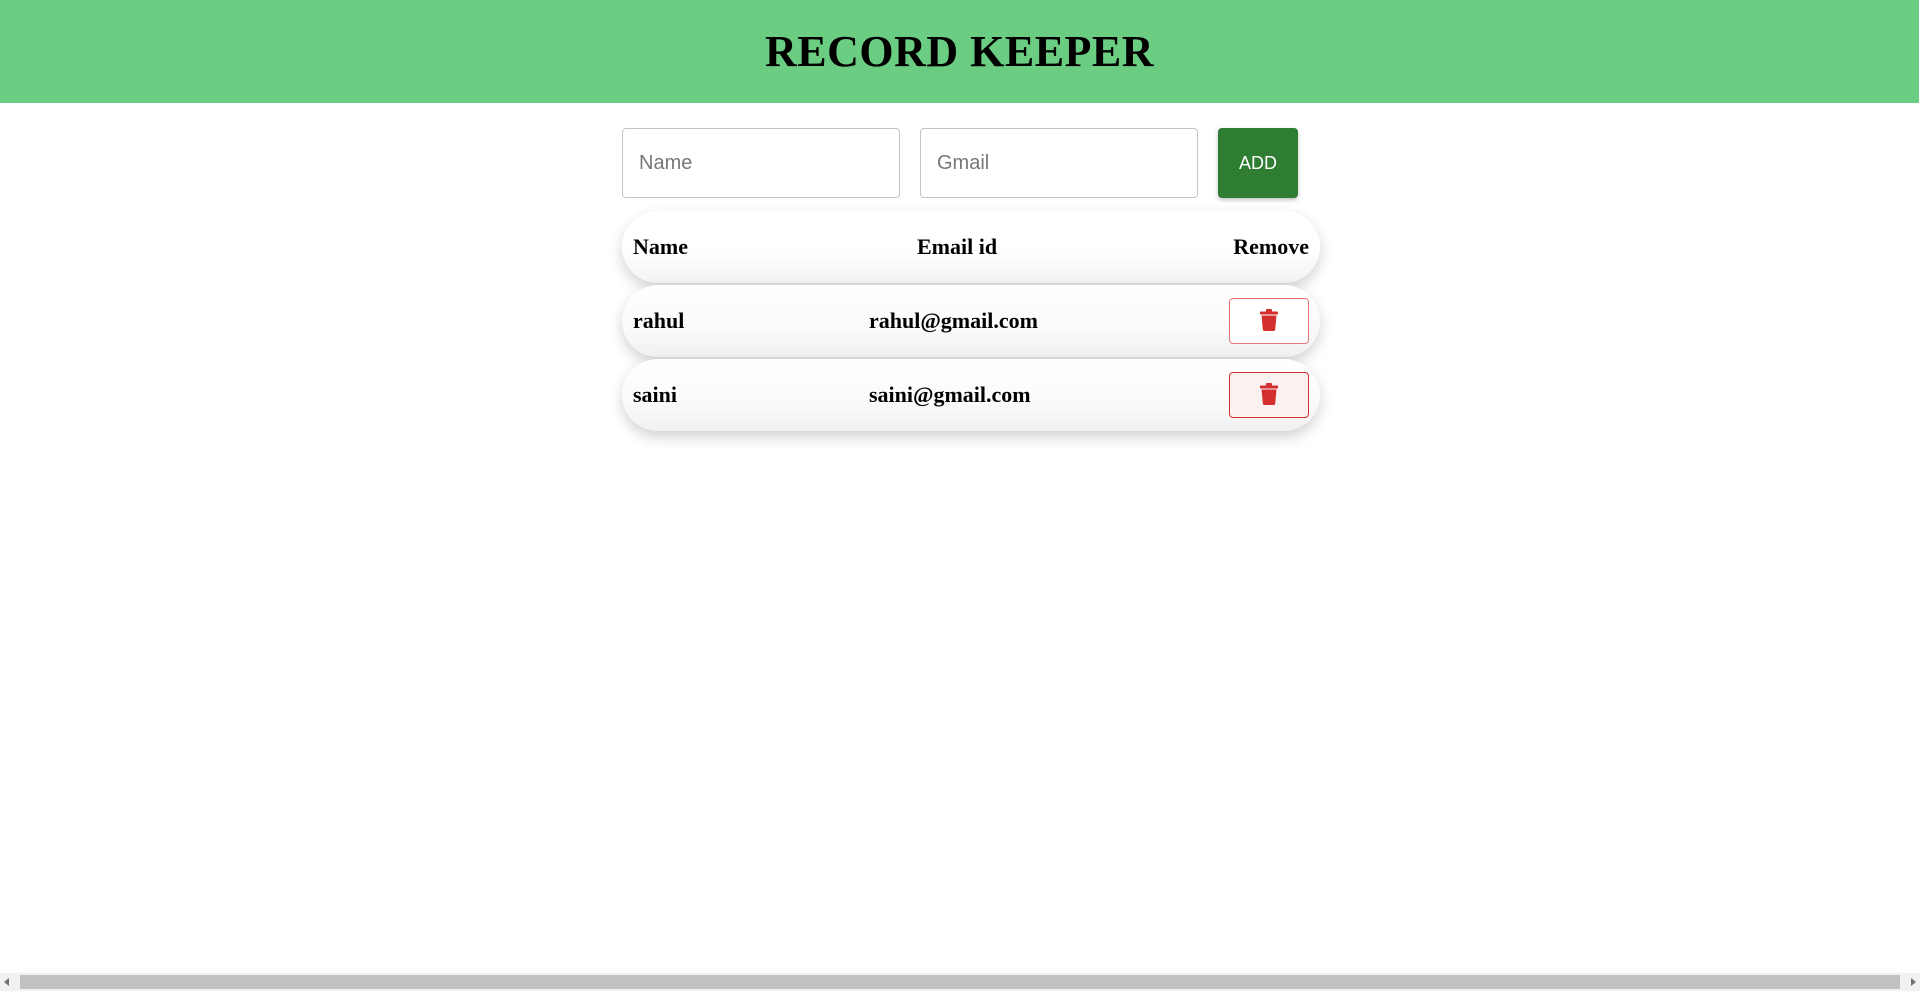  What do you see at coordinates (957, 246) in the screenshot?
I see `column-header-email: Email id` at bounding box center [957, 246].